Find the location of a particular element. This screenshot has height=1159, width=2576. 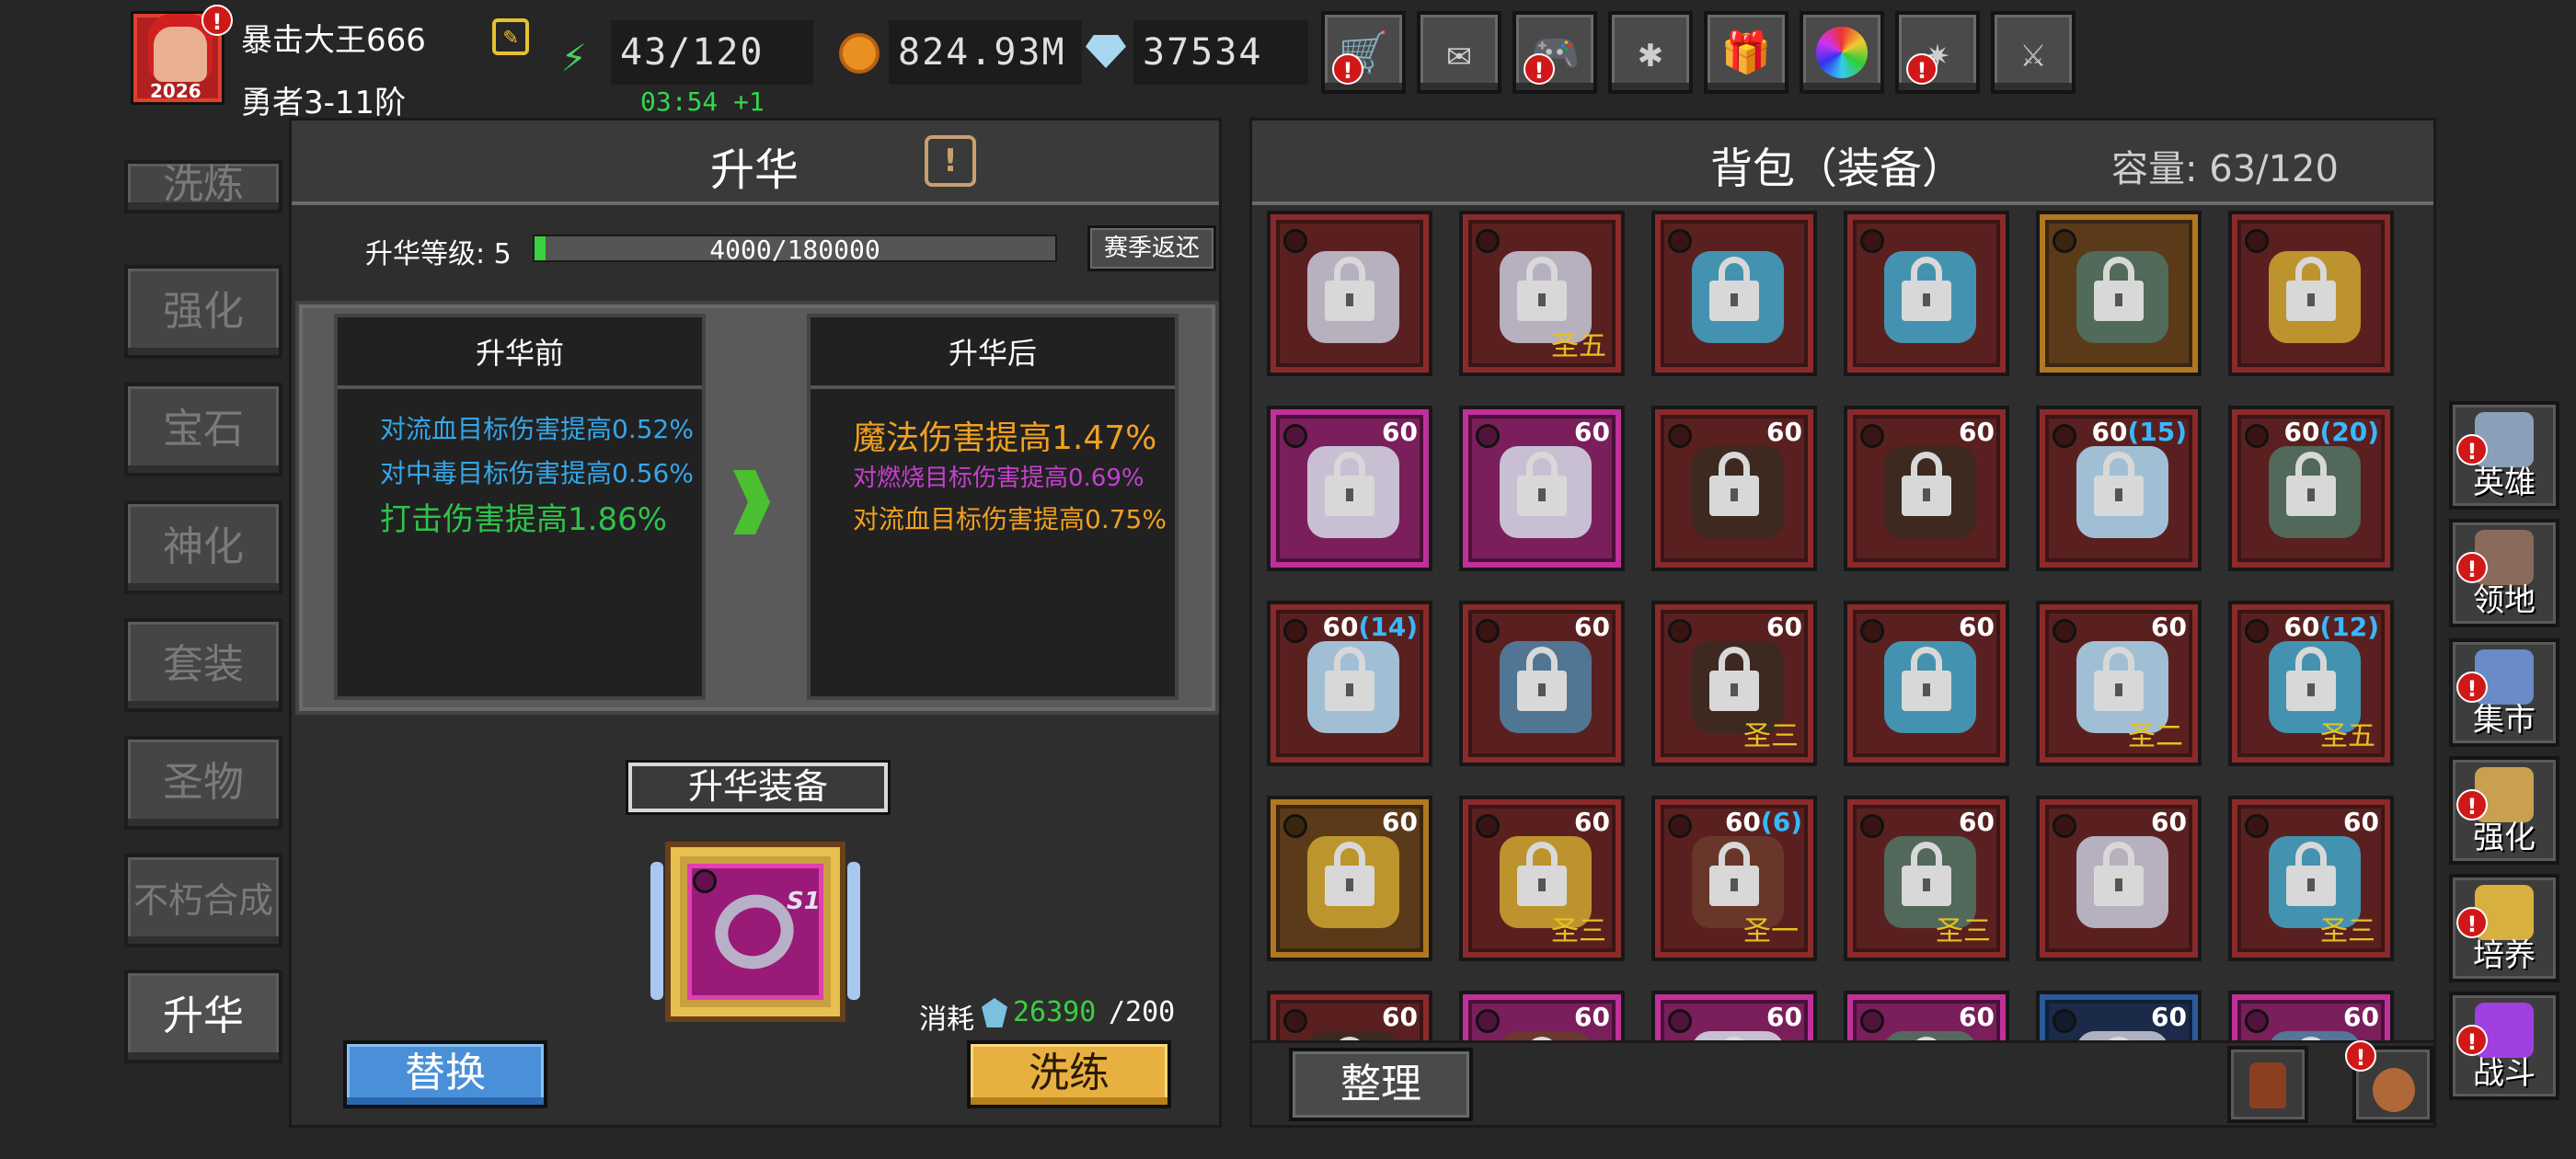

side-tab-6: 不朽合成 is located at coordinates (203, 900).